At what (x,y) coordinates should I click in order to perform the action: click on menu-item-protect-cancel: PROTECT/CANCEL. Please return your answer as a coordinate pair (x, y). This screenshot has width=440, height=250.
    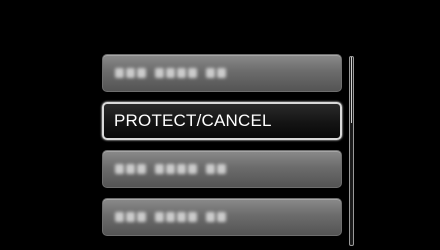
    Looking at the image, I should click on (222, 121).